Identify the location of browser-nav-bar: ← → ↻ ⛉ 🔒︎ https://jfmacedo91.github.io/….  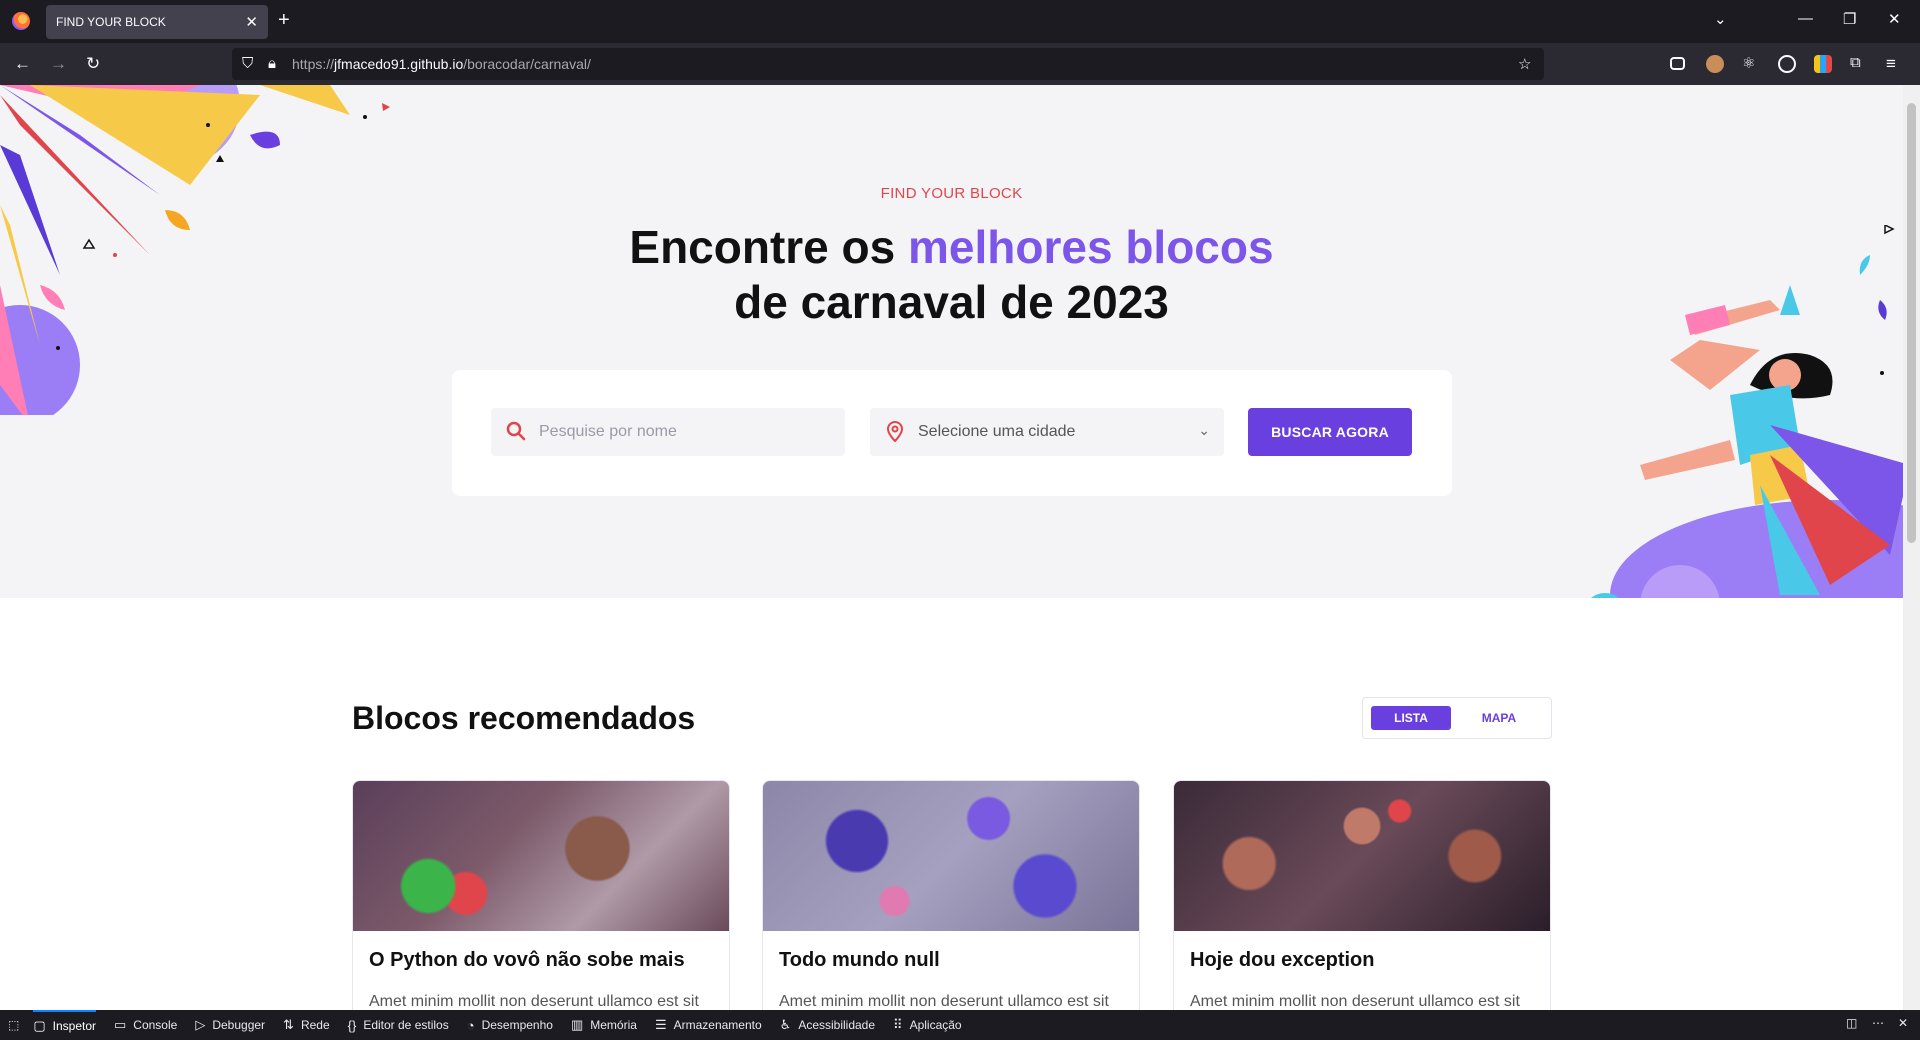
(960, 64).